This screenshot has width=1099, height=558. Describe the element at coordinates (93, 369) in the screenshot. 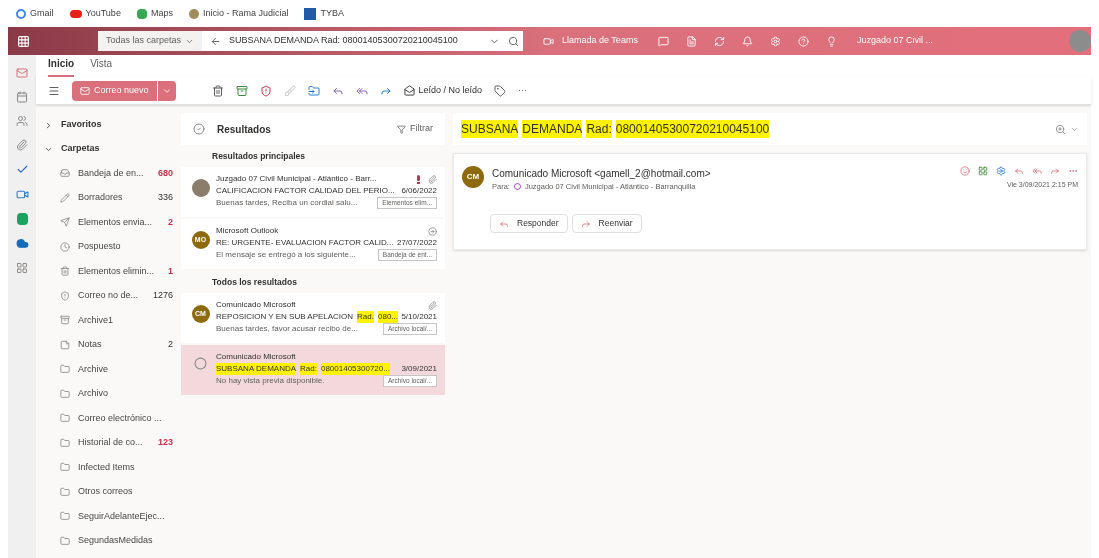

I see `folder-item: Archive` at that location.